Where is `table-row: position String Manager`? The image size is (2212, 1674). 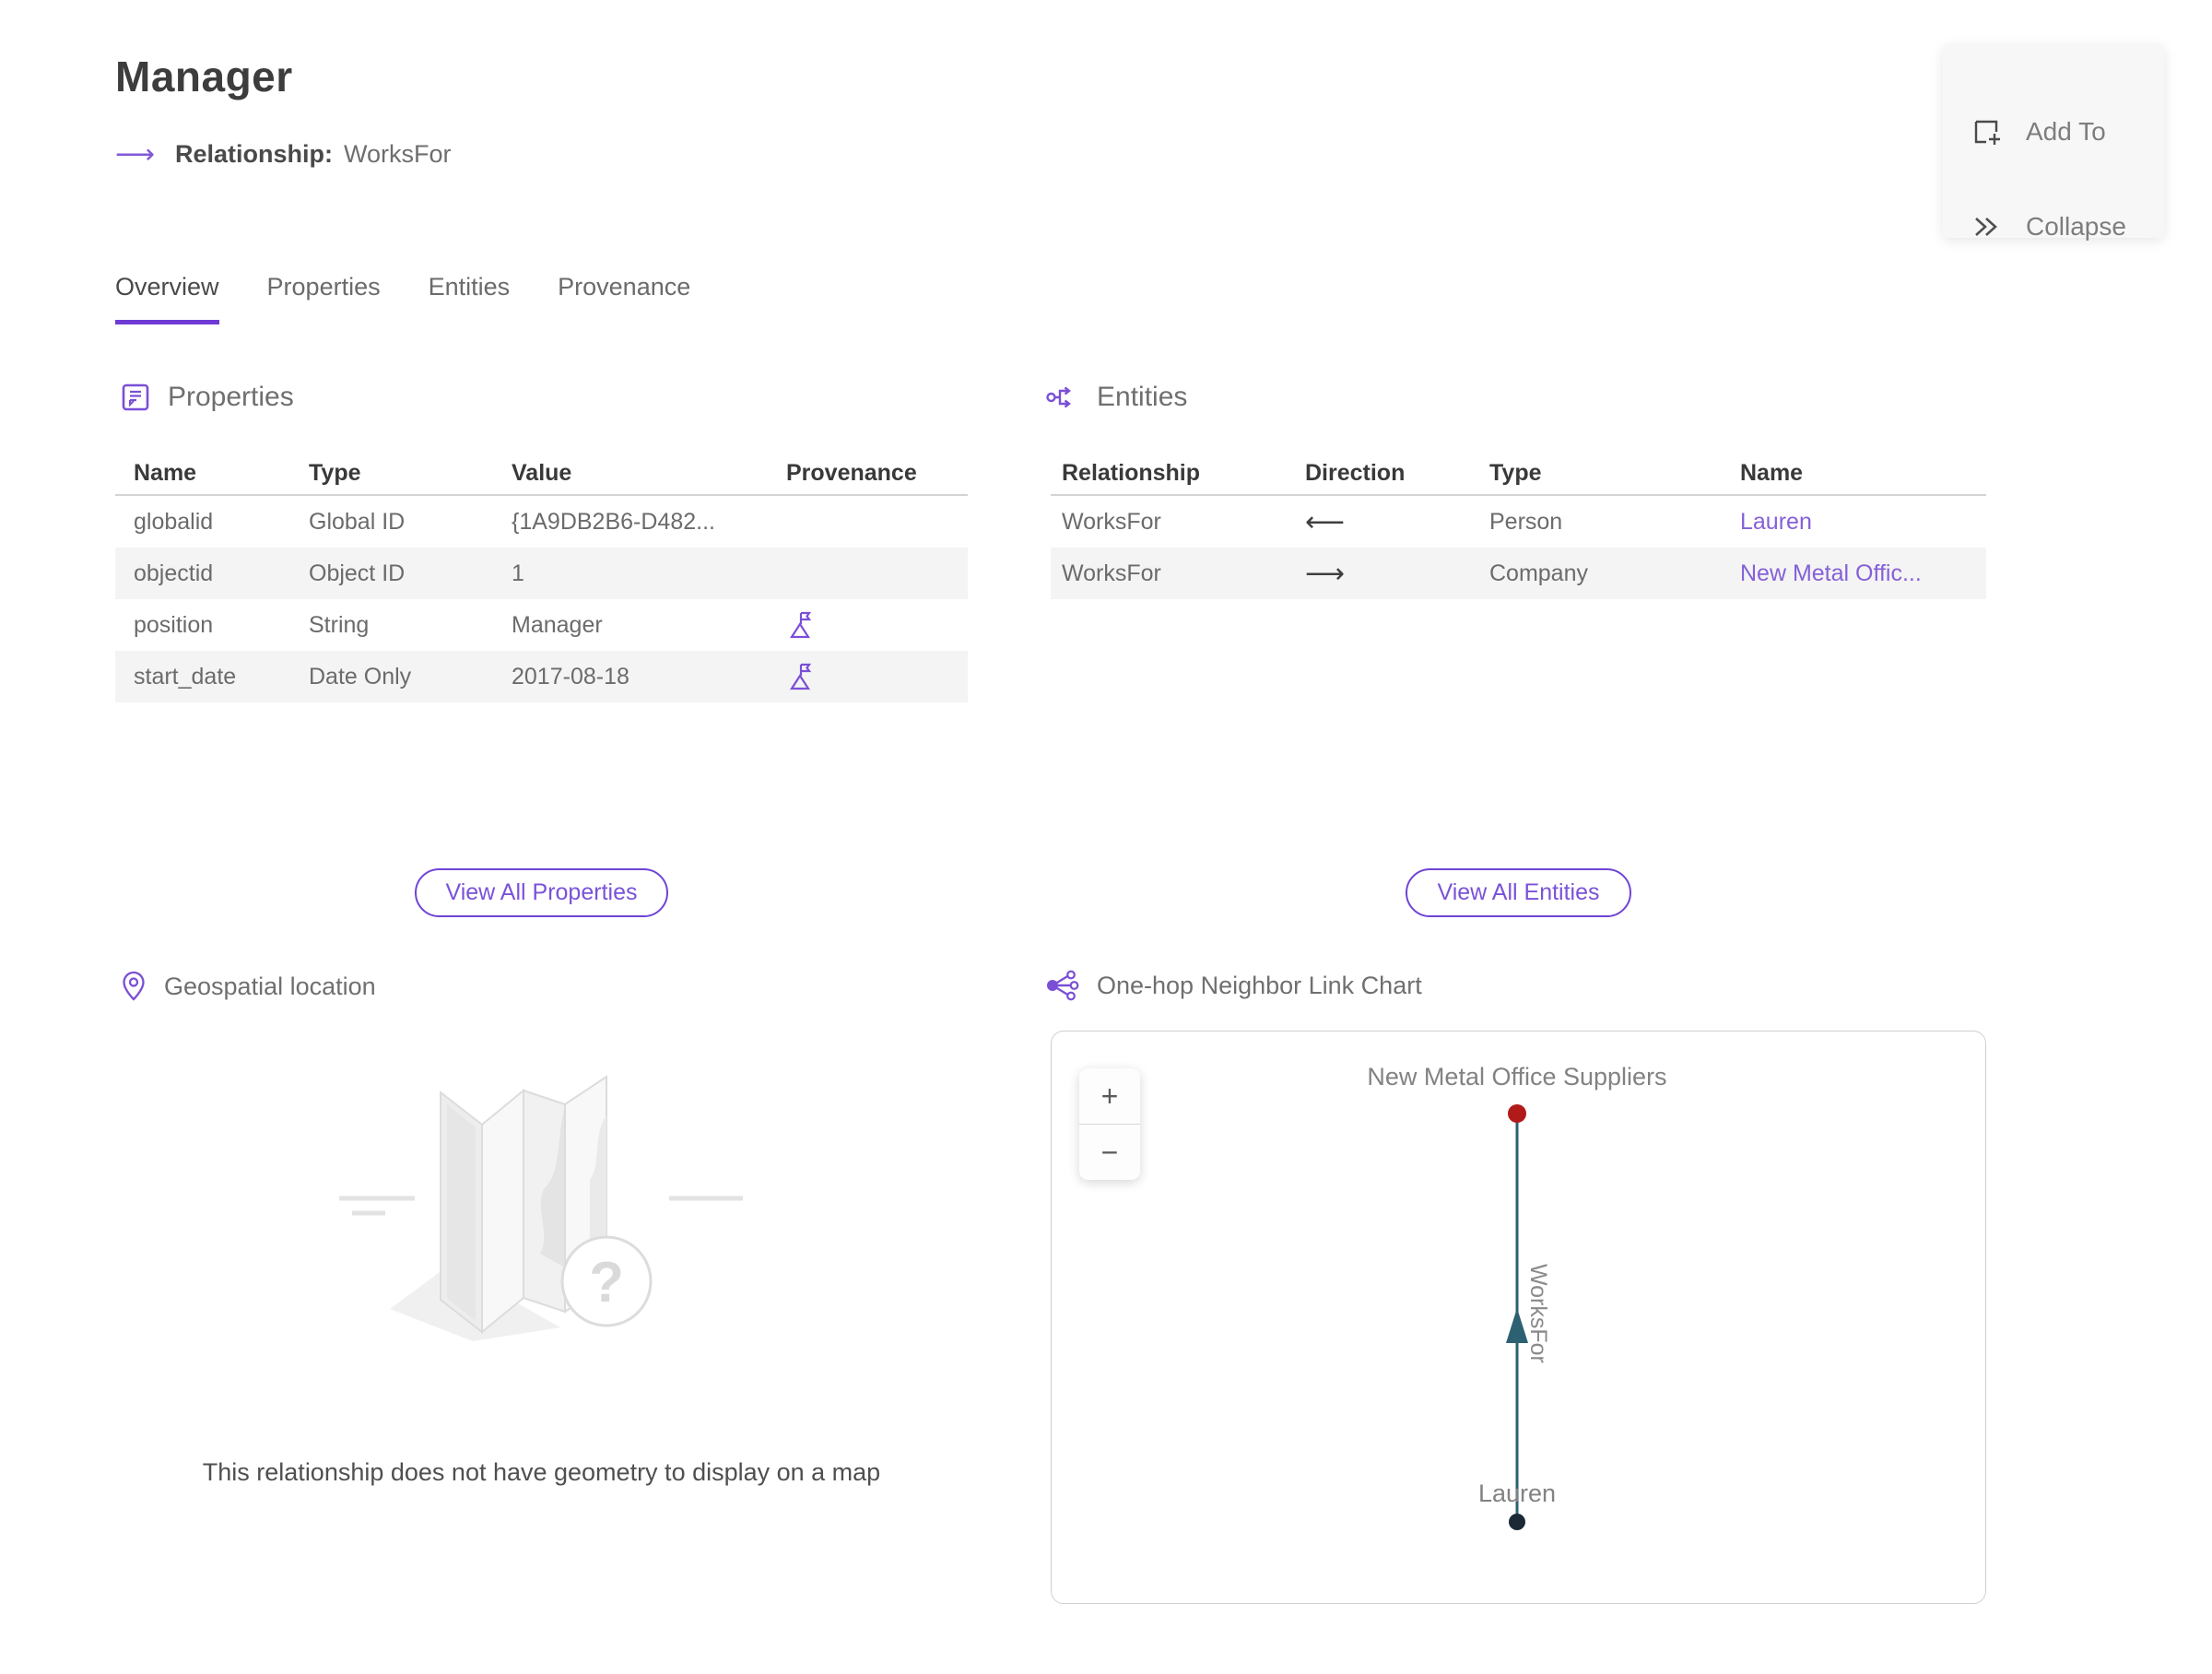
table-row: position String Manager is located at coordinates (541, 625).